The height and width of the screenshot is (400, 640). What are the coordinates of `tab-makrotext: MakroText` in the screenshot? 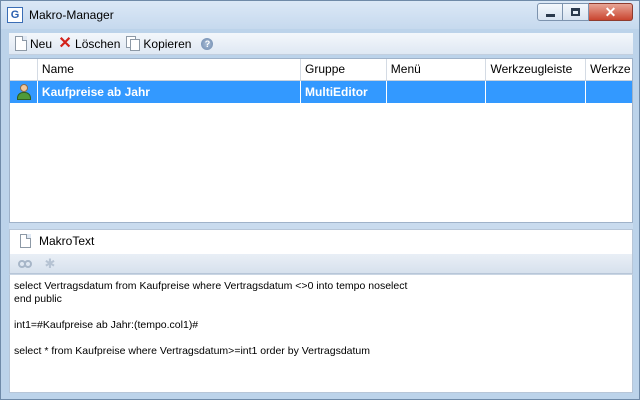 It's located at (57, 241).